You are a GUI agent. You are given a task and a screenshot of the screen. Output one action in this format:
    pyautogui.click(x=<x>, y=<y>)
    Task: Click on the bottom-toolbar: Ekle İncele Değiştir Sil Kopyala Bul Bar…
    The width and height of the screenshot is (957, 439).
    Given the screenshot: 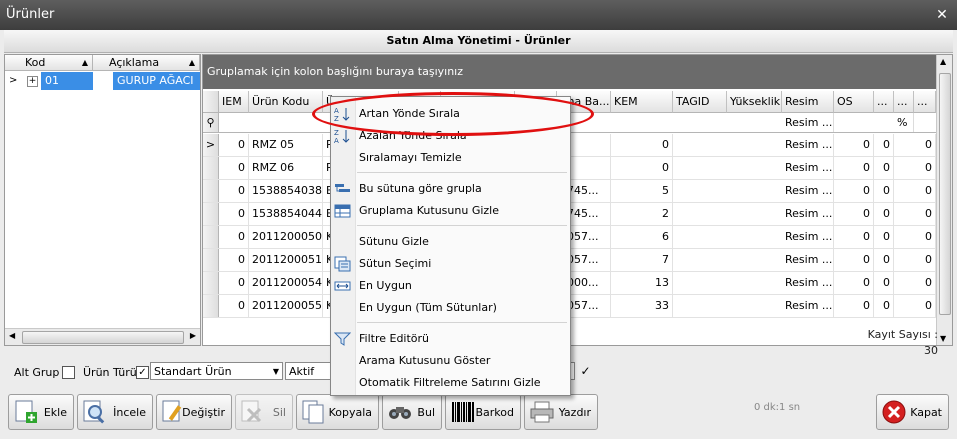 What is the action you would take?
    pyautogui.click(x=478, y=413)
    